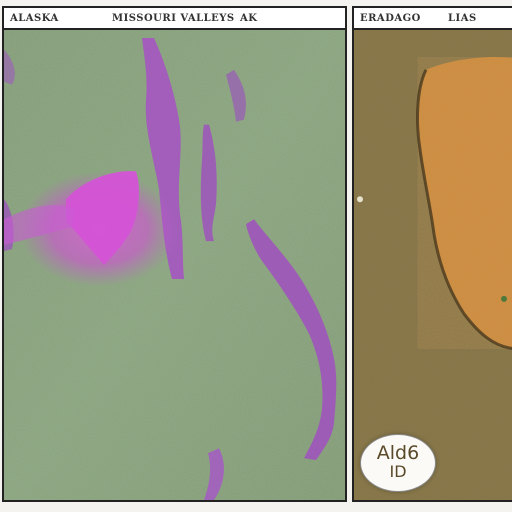 This screenshot has width=512, height=512. What do you see at coordinates (504, 298) in the screenshot?
I see `green-speck` at bounding box center [504, 298].